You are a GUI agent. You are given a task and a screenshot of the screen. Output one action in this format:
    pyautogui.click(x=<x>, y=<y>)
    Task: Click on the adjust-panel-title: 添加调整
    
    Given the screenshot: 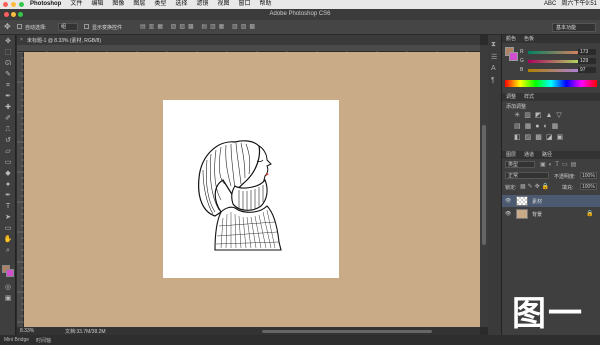 What is the action you would take?
    pyautogui.click(x=516, y=107)
    